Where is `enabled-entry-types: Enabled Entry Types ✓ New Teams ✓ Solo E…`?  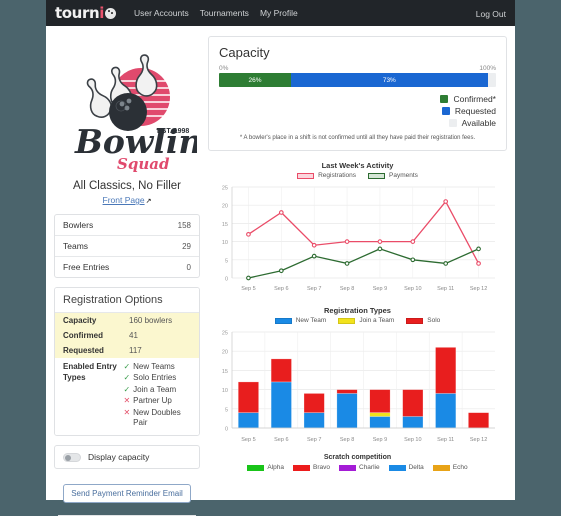 enabled-entry-types: Enabled Entry Types ✓ New Teams ✓ Solo E… is located at coordinates (127, 397).